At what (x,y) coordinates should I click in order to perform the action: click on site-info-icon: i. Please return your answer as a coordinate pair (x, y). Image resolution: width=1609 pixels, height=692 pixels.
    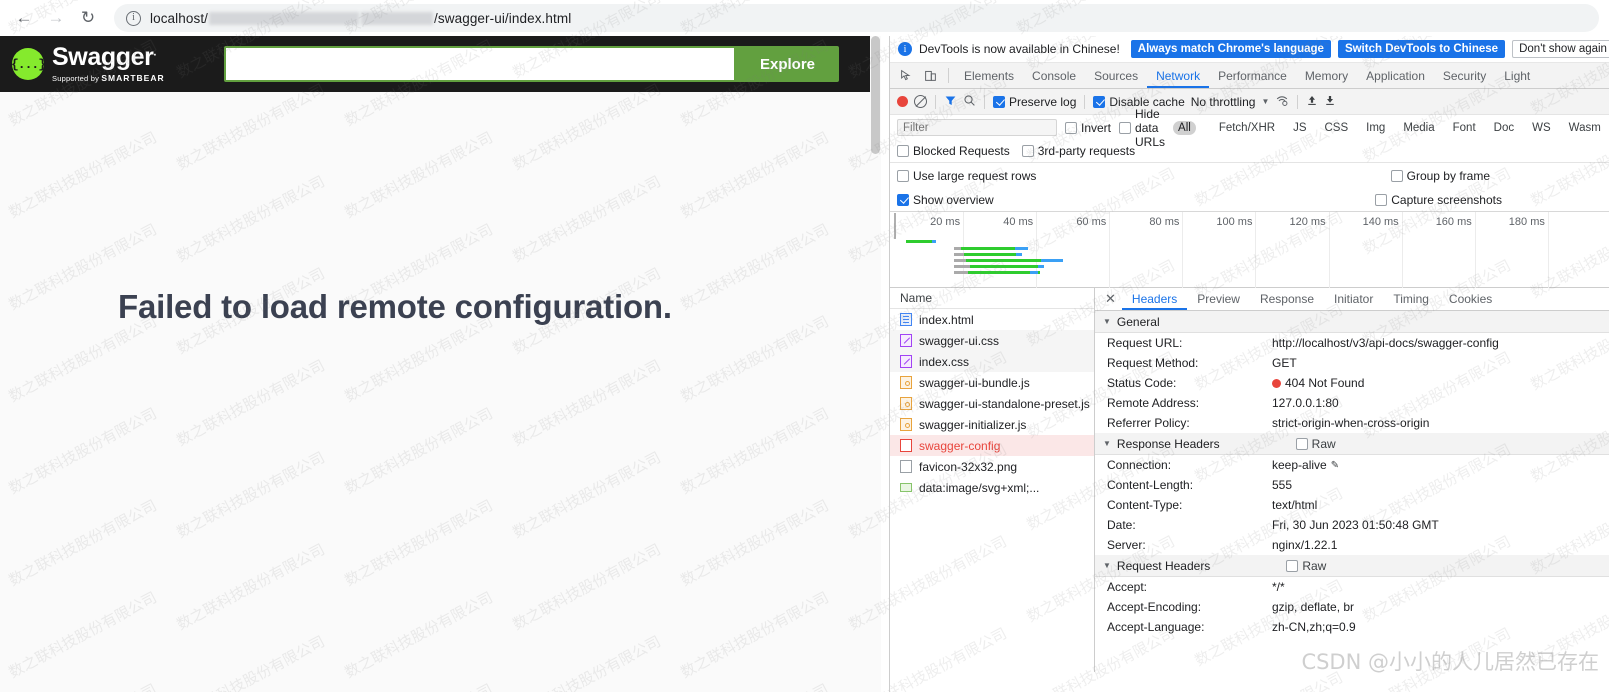
    Looking at the image, I should click on (133, 18).